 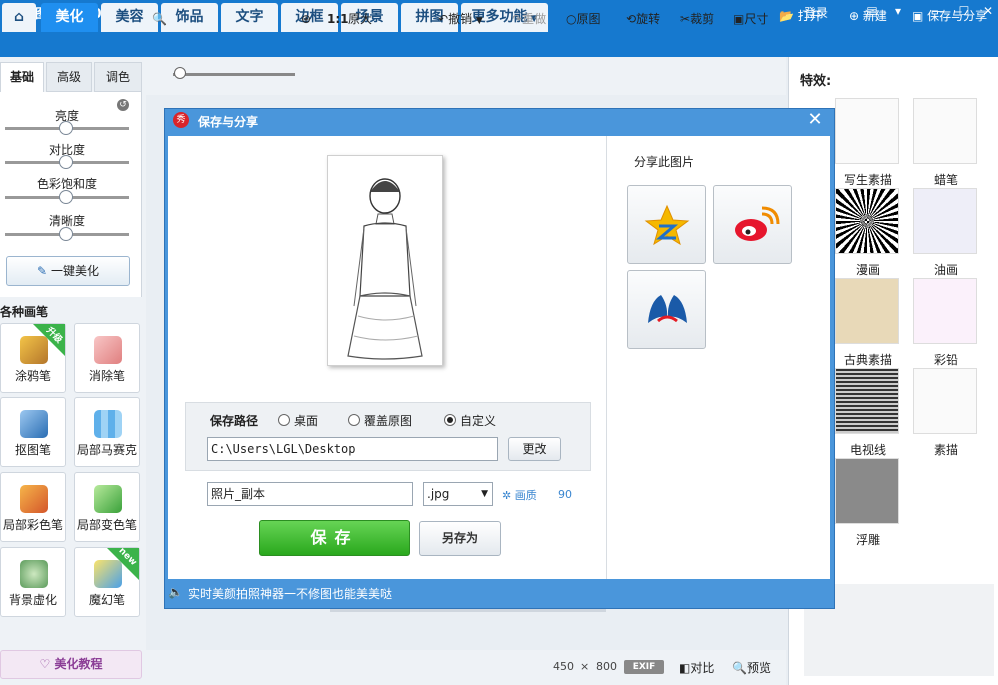 What do you see at coordinates (352, 449) in the screenshot?
I see `save-path-input: C:\Users\LGL\Desktop` at bounding box center [352, 449].